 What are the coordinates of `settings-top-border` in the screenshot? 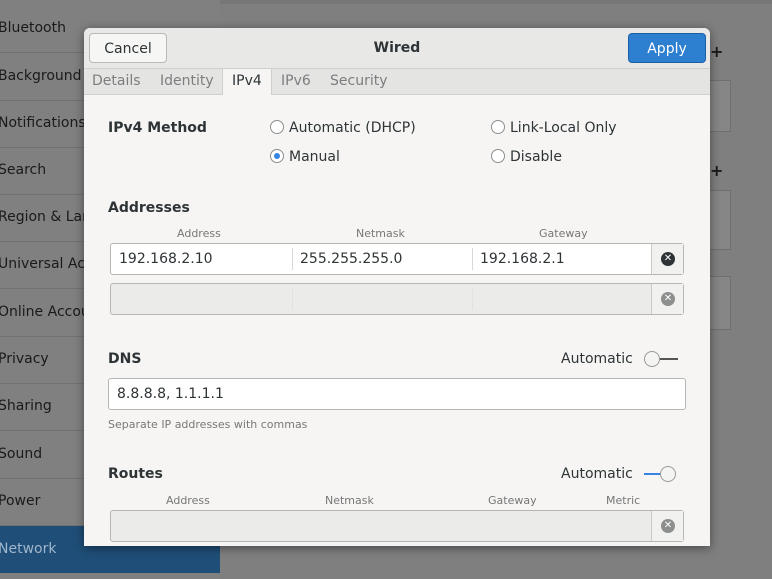 It's located at (496, 2).